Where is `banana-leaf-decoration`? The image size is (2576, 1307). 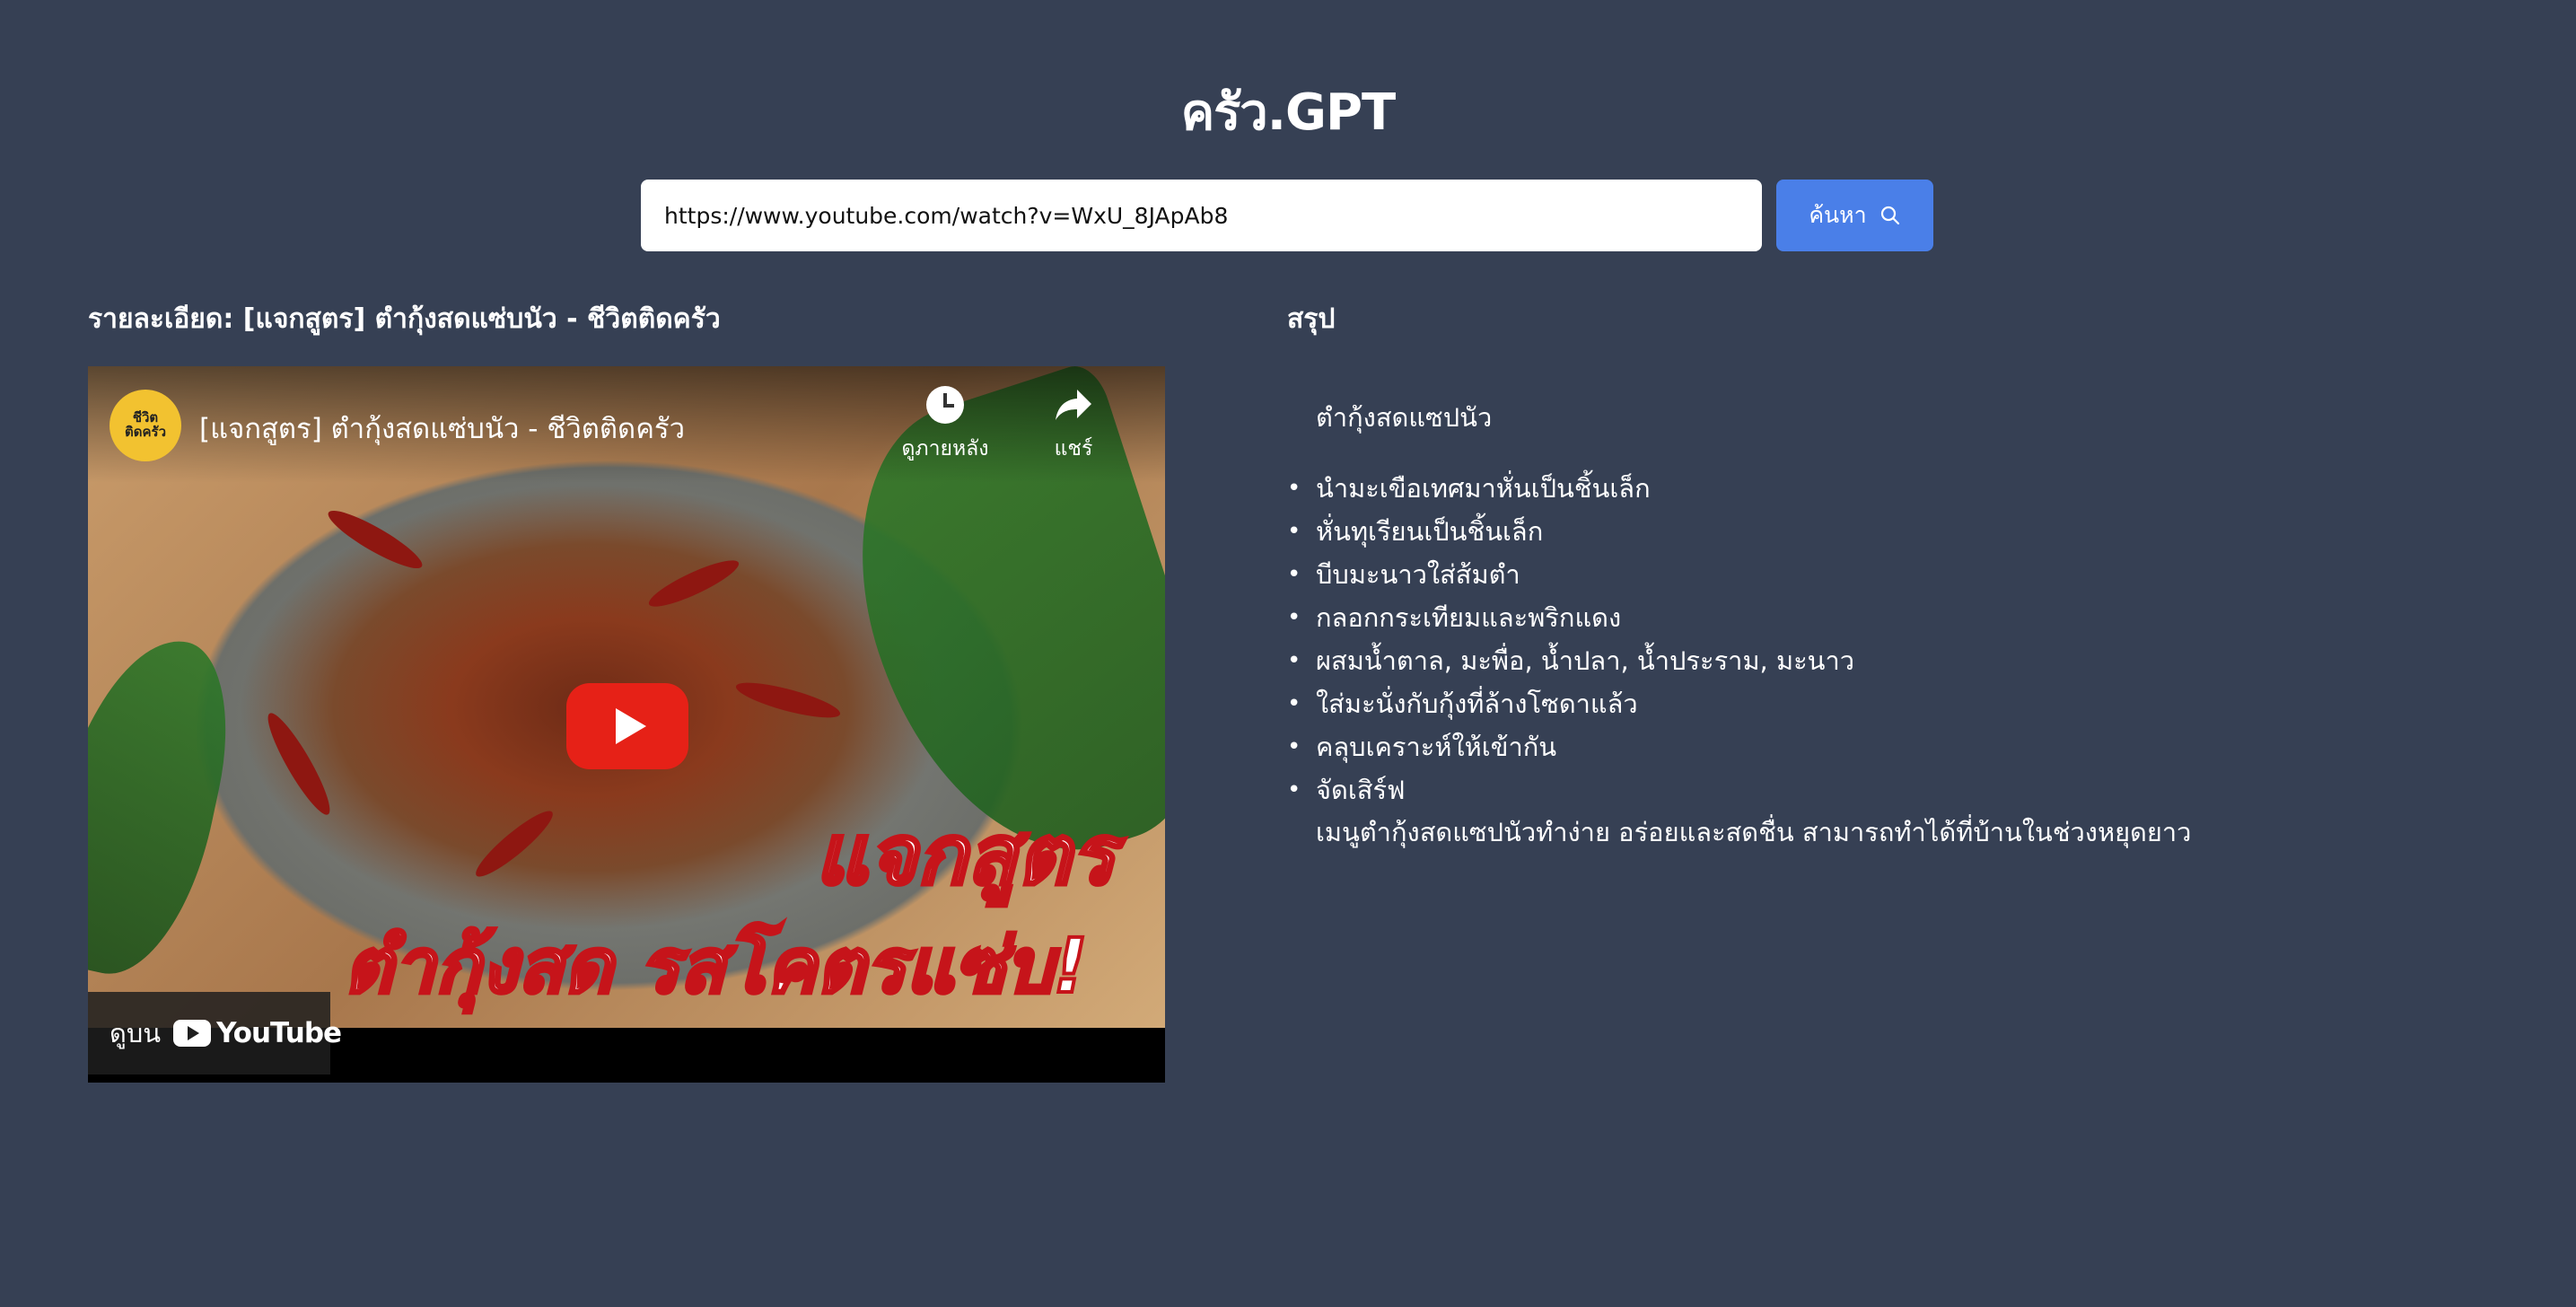
banana-leaf-decoration is located at coordinates (168, 806).